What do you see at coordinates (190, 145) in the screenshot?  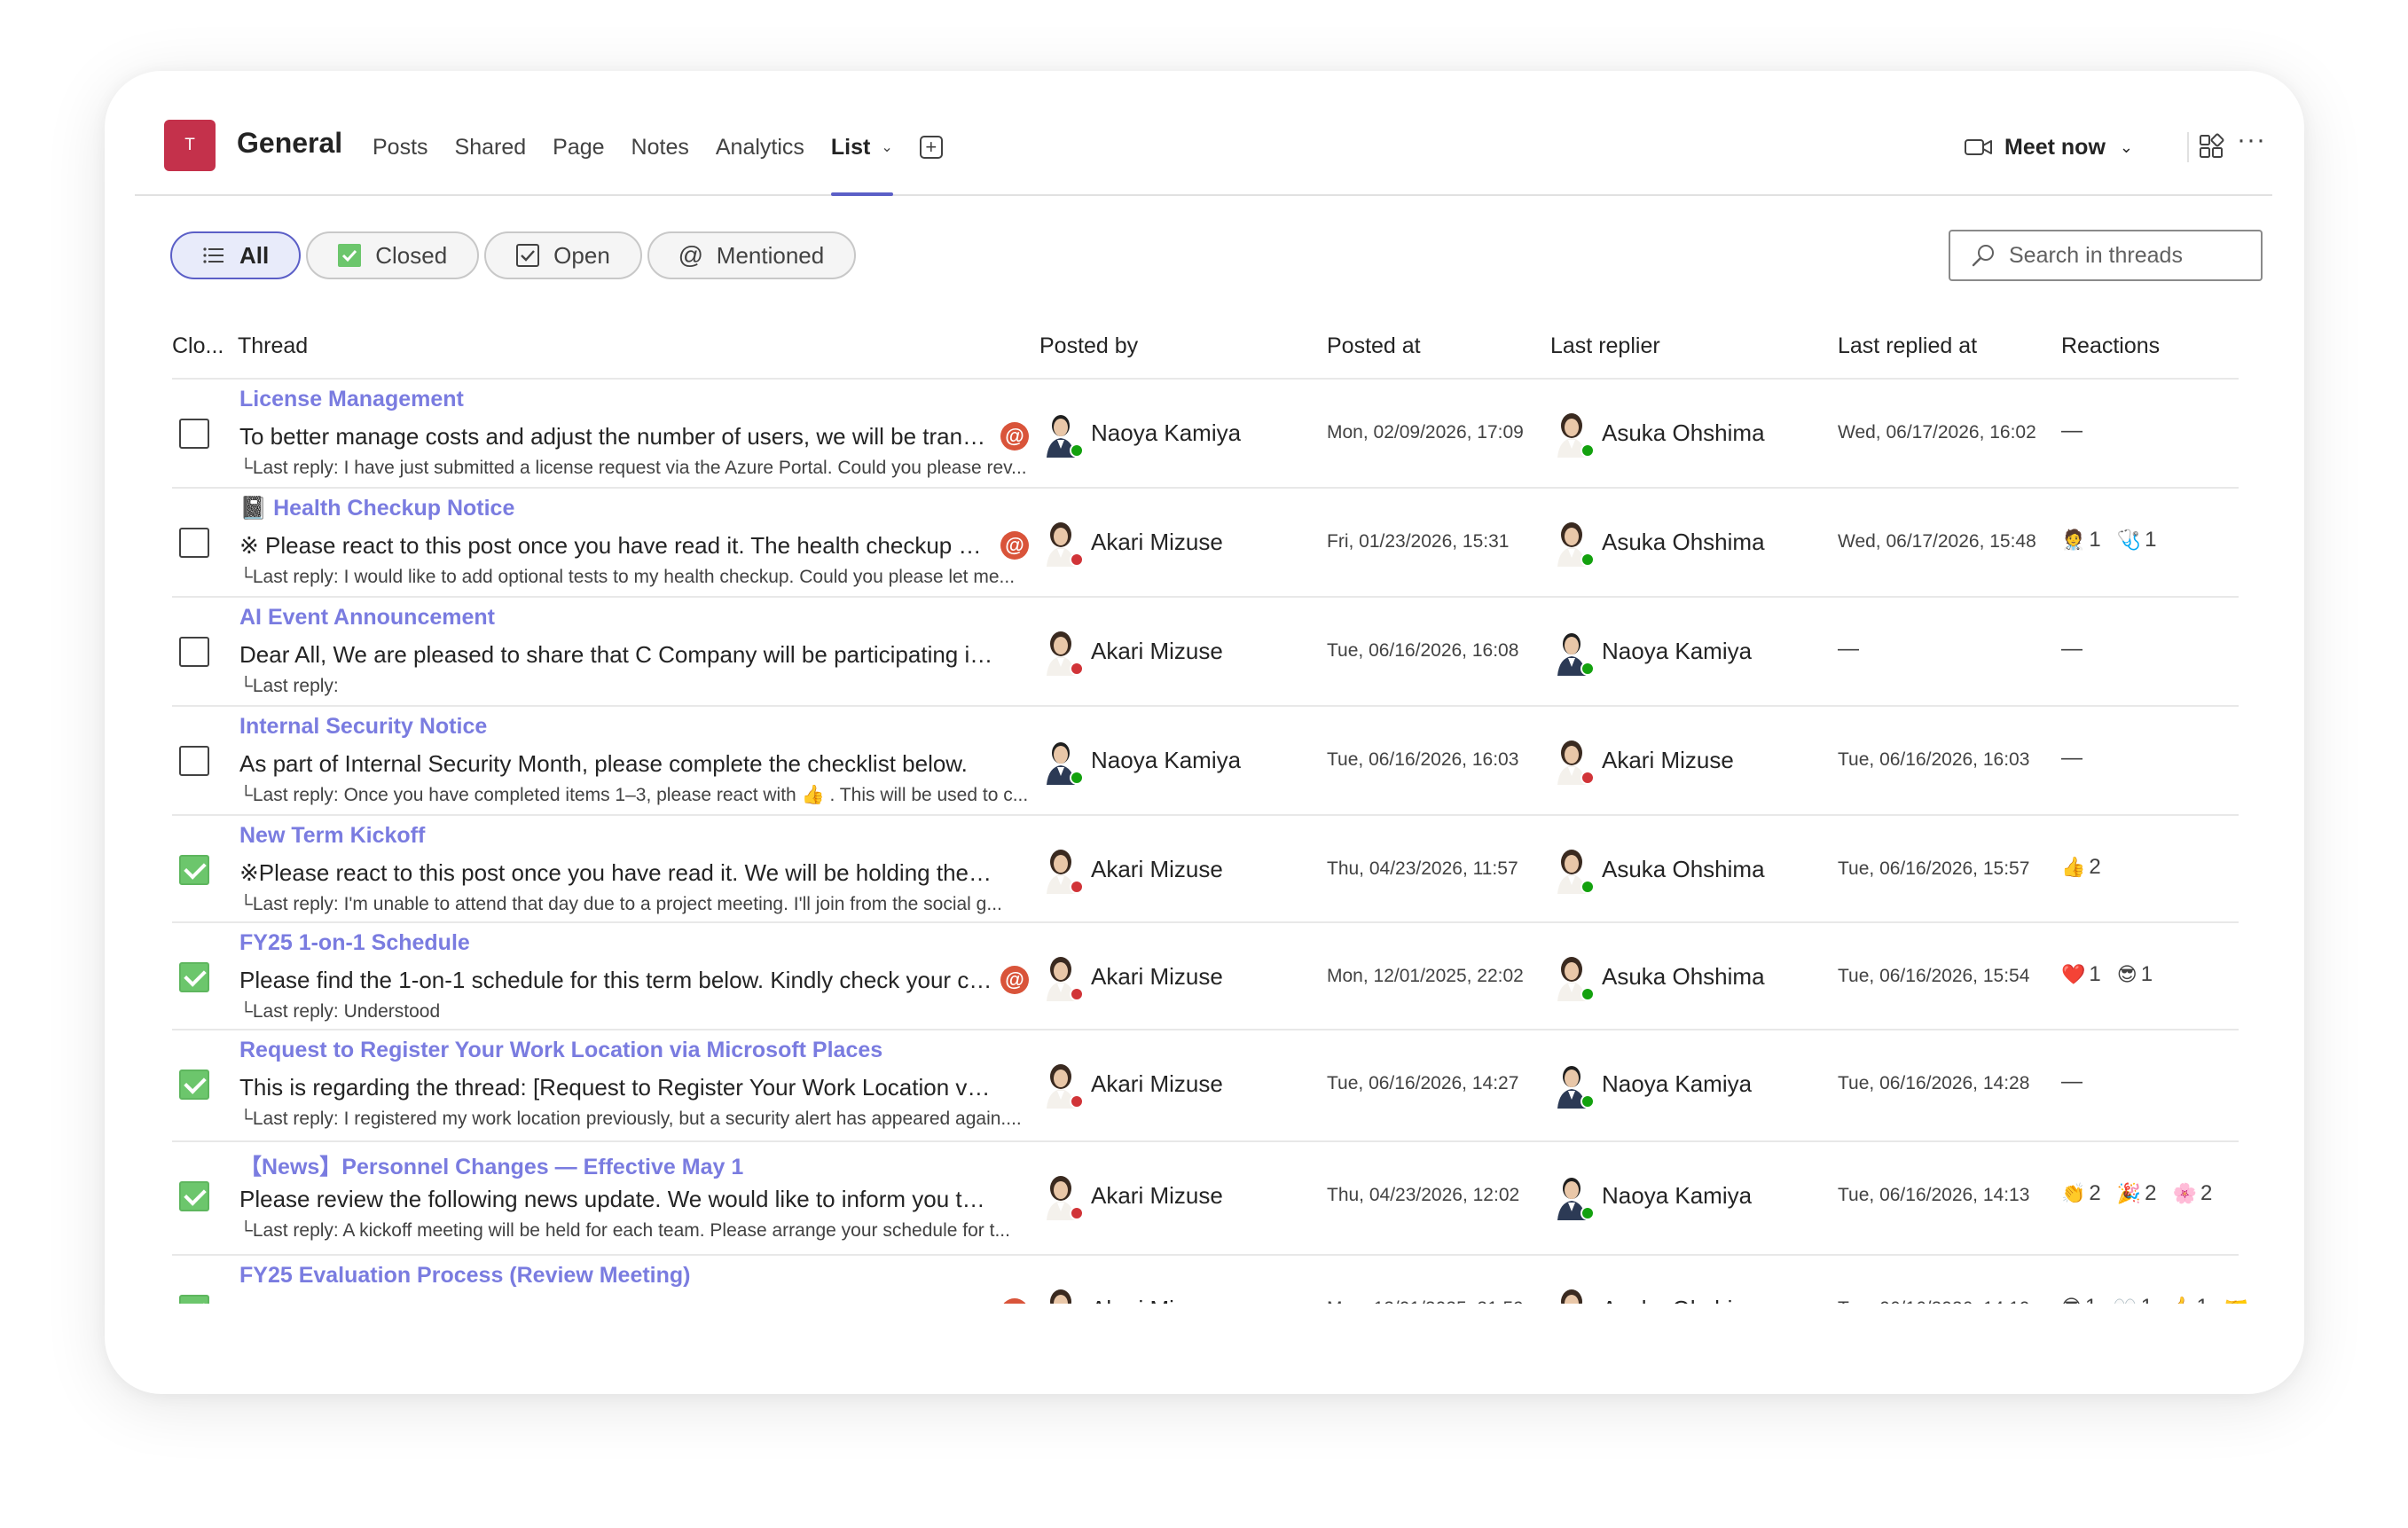 I see `team-avatar: T` at bounding box center [190, 145].